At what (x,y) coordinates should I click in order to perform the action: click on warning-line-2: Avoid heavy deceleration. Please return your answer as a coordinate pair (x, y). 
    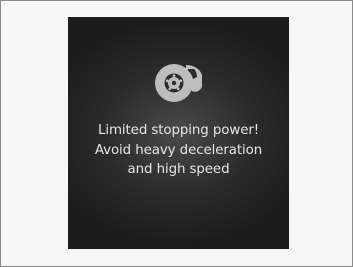
    Looking at the image, I should click on (178, 150).